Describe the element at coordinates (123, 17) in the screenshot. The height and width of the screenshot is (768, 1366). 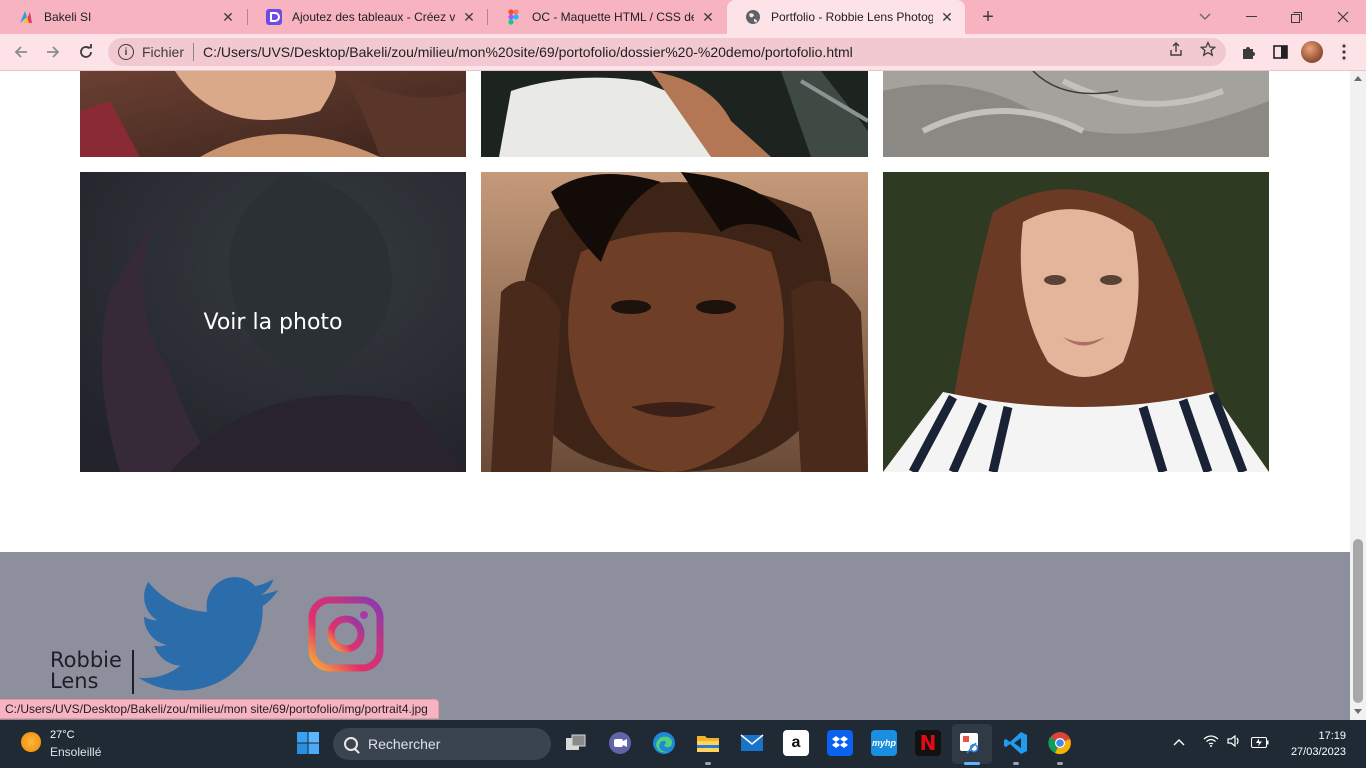
I see `tab-bakeli: Bakeli SI ✕` at that location.